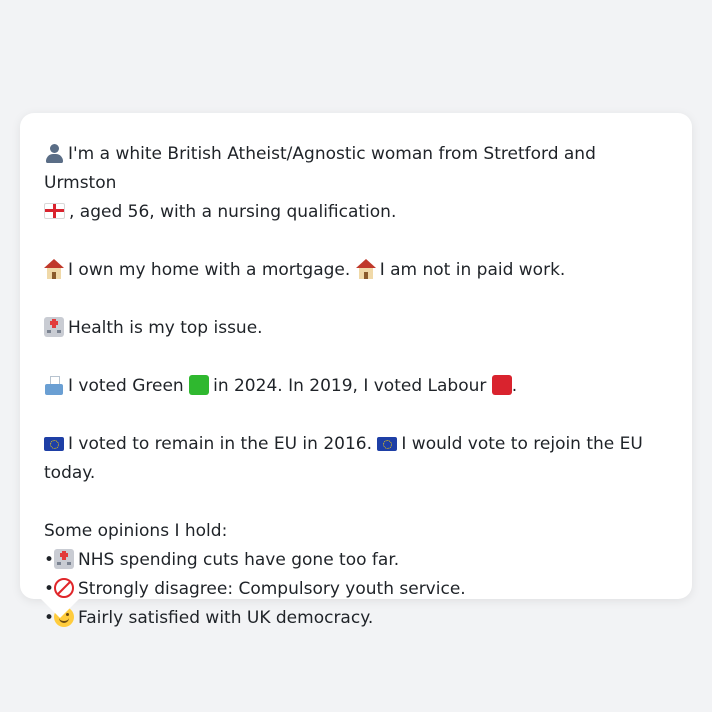 The image size is (712, 712). Describe the element at coordinates (472, 270) in the screenshot. I see `work-text: I am not in paid work.` at that location.